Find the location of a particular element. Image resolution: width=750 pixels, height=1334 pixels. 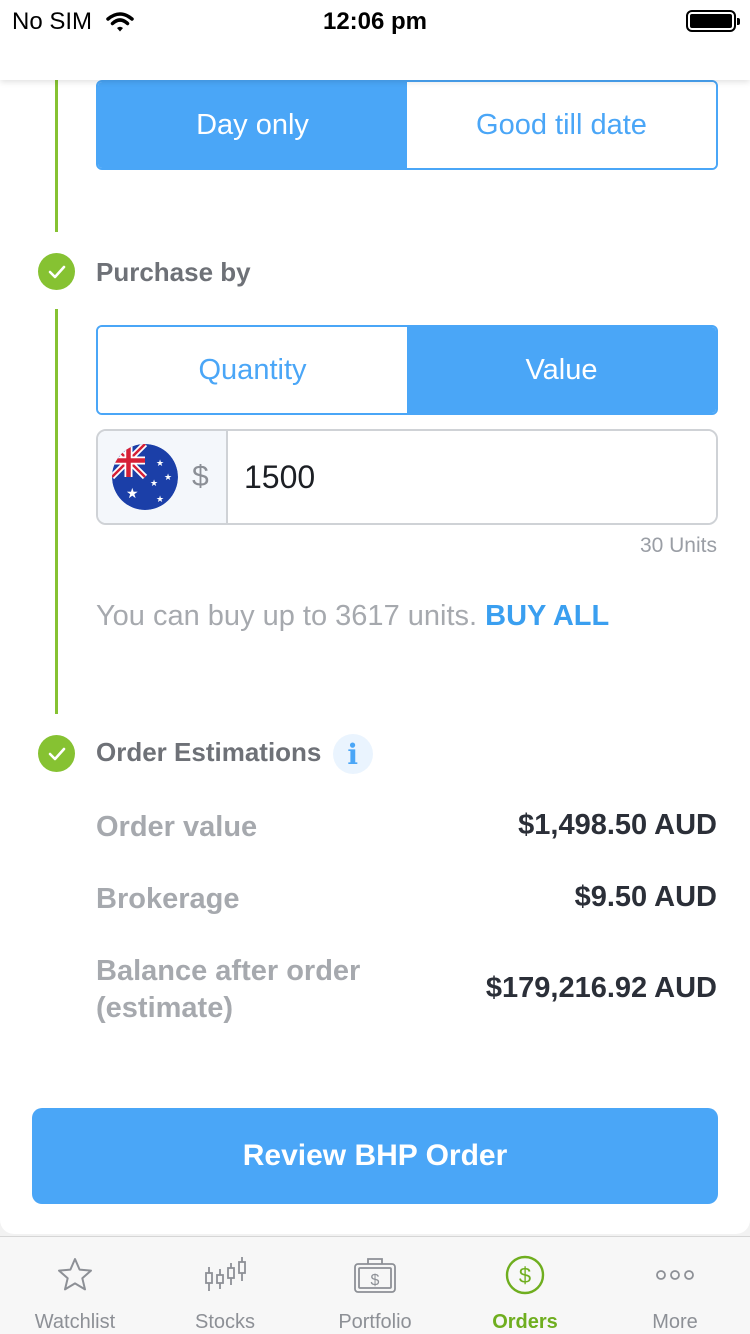

tab-more: More is located at coordinates (675, 1285).